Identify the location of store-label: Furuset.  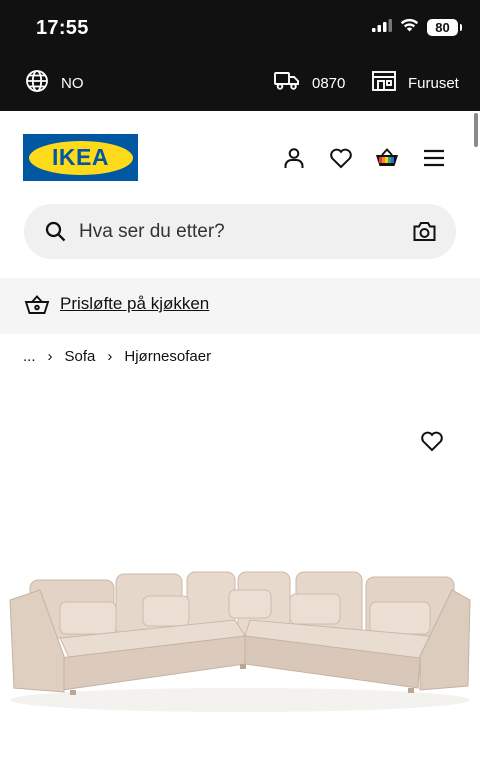
(433, 83).